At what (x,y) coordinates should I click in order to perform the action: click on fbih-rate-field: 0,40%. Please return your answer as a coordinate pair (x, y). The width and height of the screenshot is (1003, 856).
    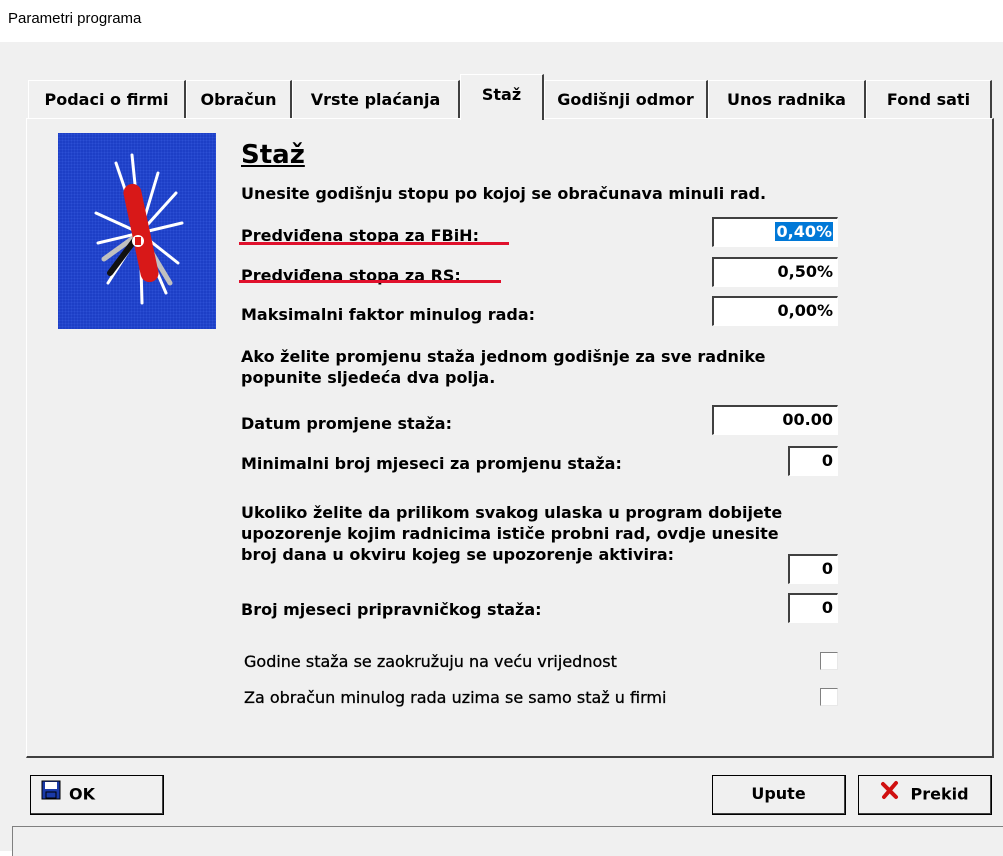
    Looking at the image, I should click on (775, 232).